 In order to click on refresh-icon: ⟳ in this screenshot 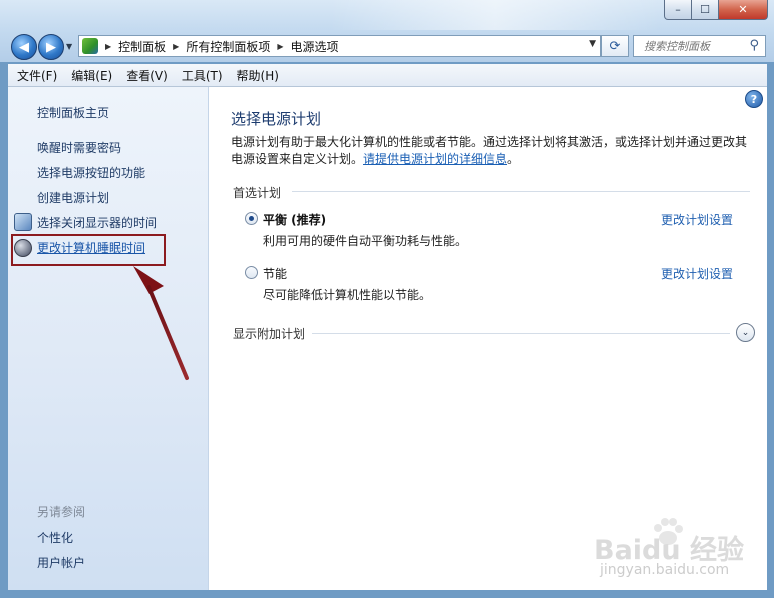, I will do `click(615, 46)`.